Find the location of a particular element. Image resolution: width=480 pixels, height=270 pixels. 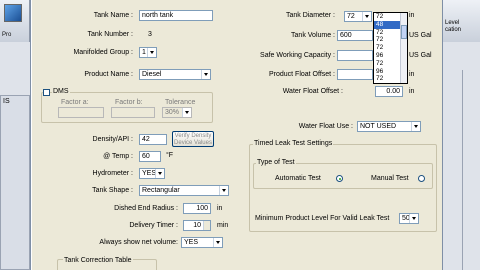

hydrometer-label: Hydrometer : is located at coordinates (112, 173).